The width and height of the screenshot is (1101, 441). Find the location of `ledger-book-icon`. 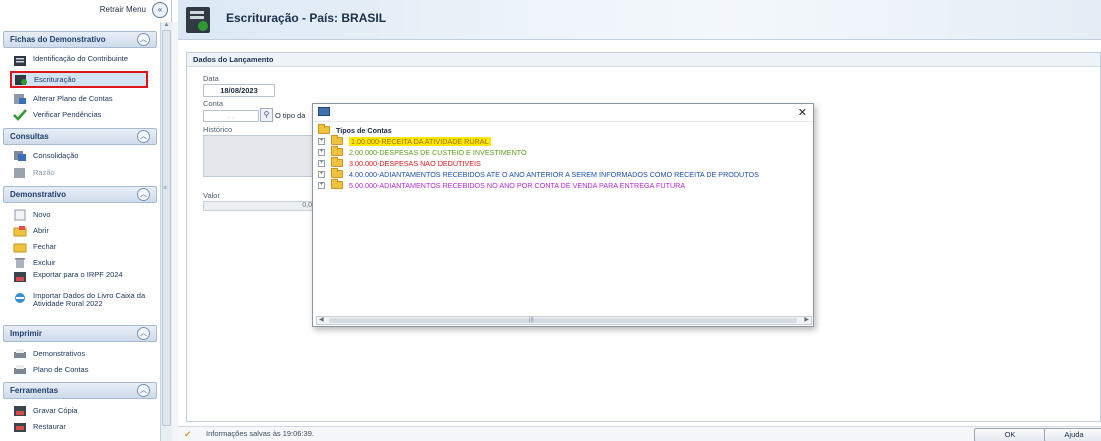

ledger-book-icon is located at coordinates (19, 172).